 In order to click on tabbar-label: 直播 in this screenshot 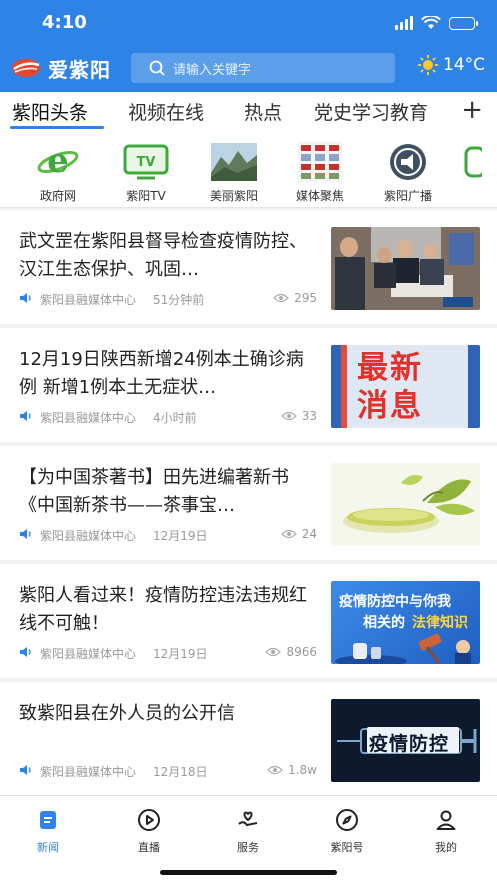, I will do `click(149, 847)`.